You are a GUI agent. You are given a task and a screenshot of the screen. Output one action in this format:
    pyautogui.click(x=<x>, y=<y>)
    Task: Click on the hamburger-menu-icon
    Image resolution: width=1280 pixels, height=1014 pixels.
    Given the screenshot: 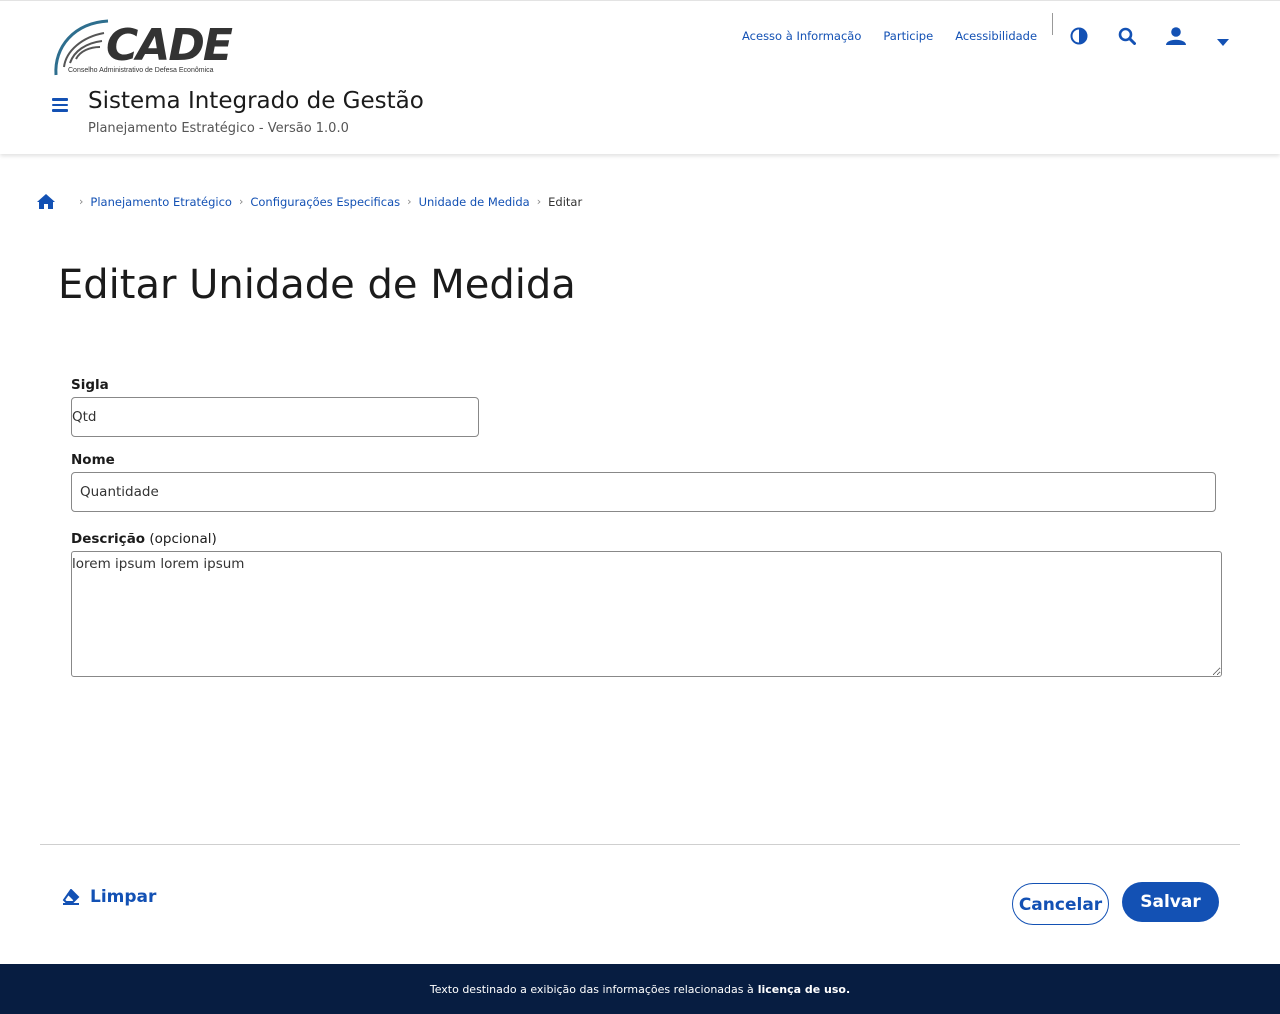 What is the action you would take?
    pyautogui.click(x=60, y=105)
    